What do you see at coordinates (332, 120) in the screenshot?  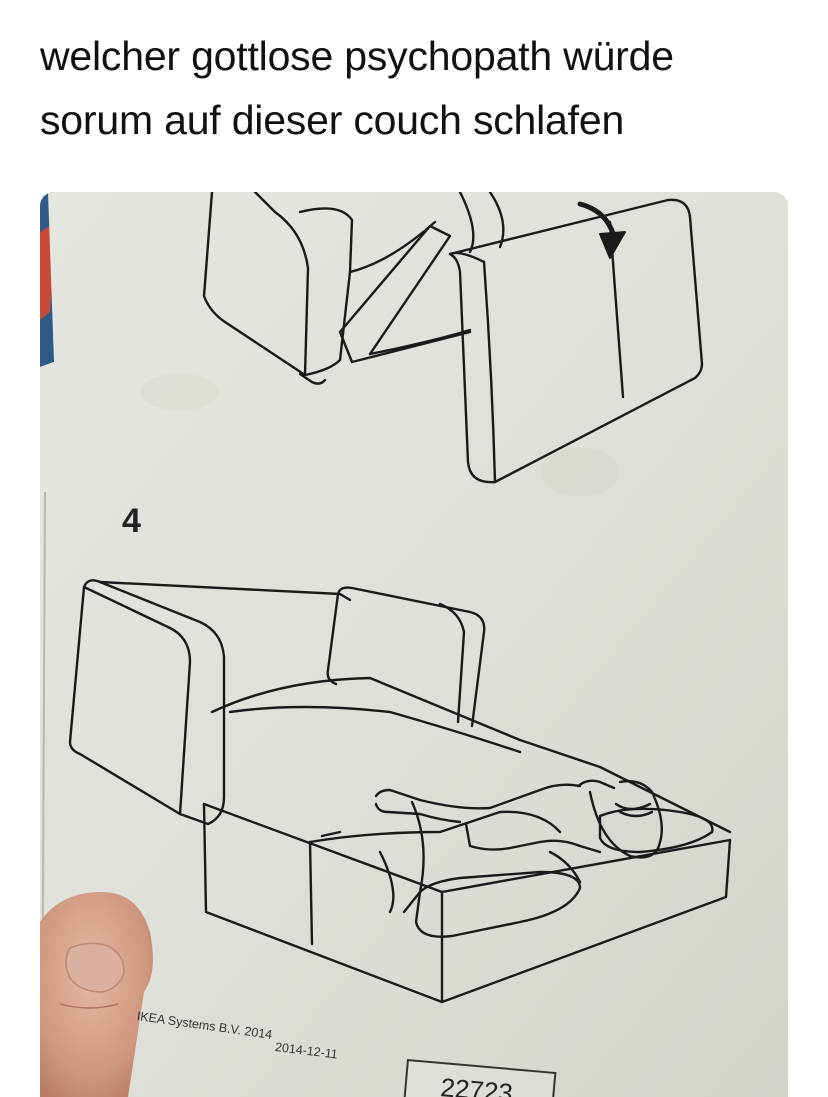 I see `caption-line-2: sorum auf dieser couch schlafen` at bounding box center [332, 120].